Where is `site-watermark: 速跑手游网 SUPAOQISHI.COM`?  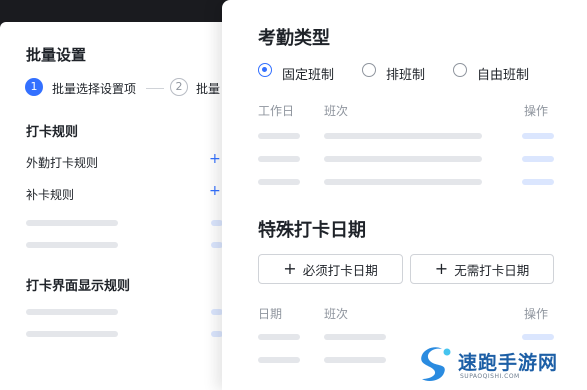
site-watermark: 速跑手游网 SUPAOQISHI.COM is located at coordinates (498, 365).